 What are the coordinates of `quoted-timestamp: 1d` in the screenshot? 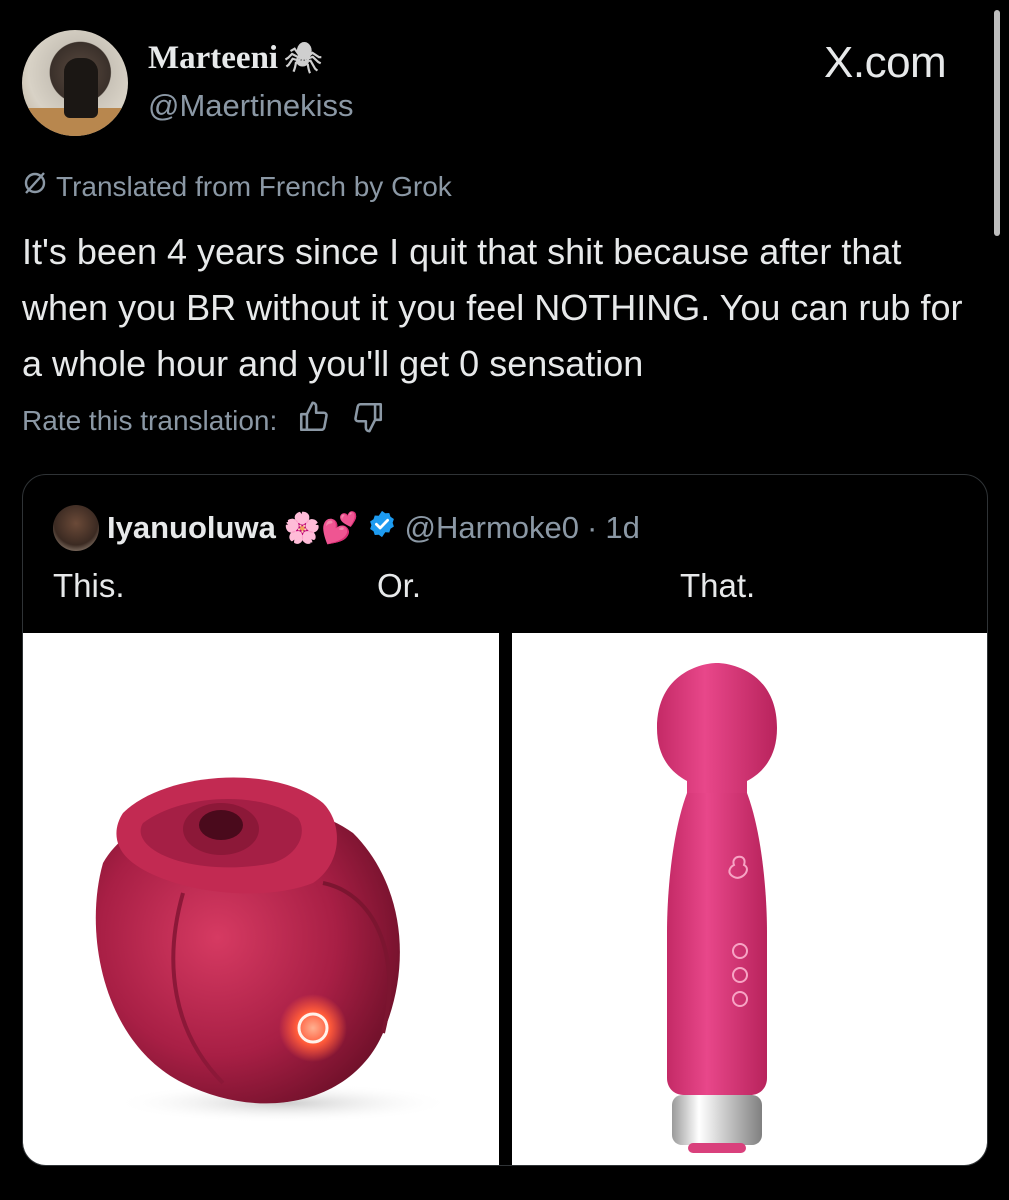 It's located at (622, 528).